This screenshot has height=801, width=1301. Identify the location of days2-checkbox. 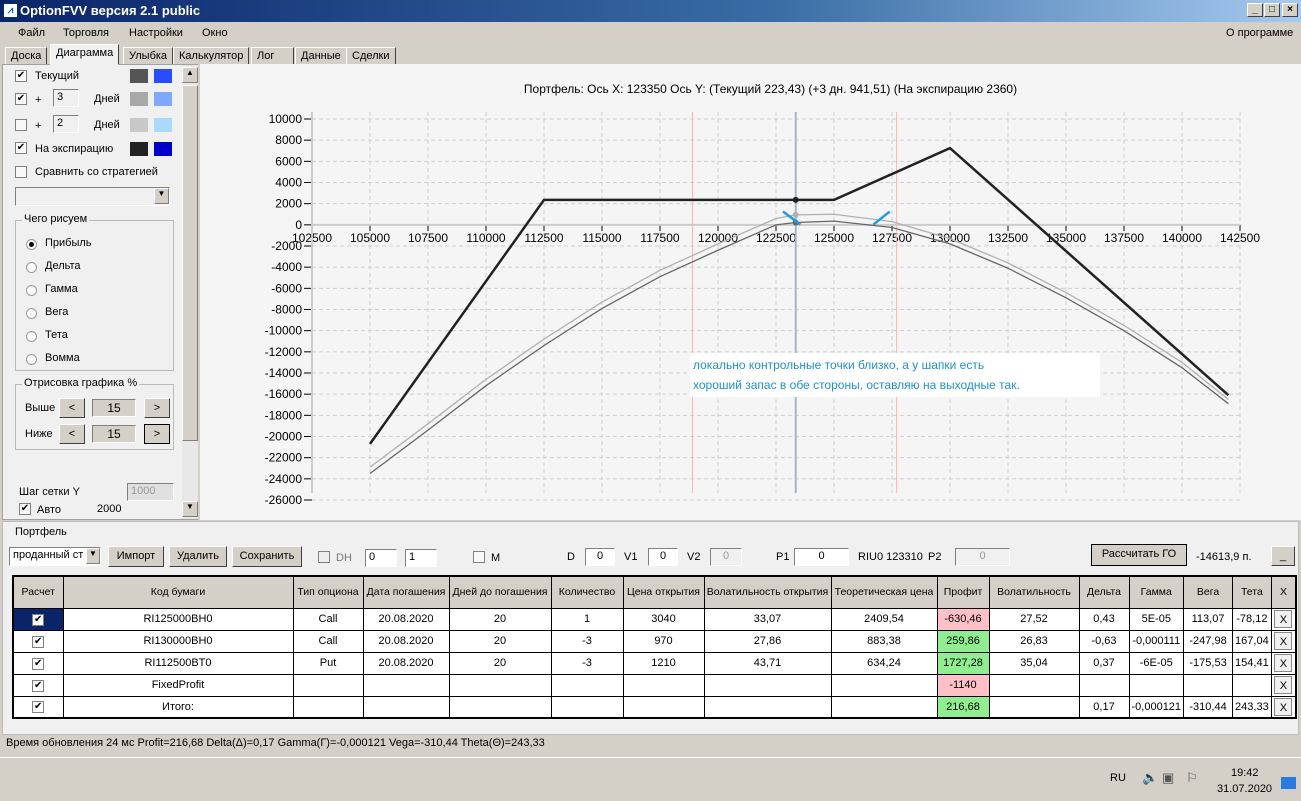
(21, 125).